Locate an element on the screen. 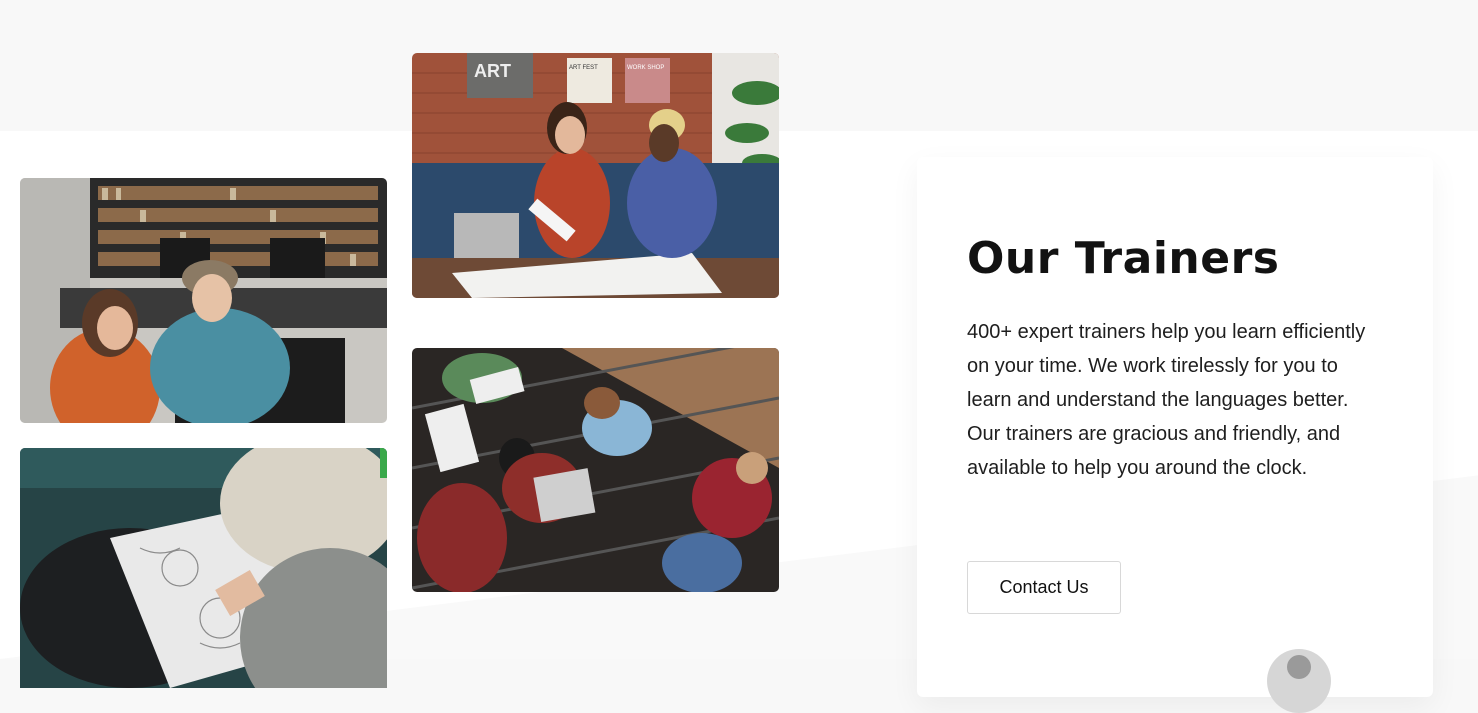 The height and width of the screenshot is (713, 1478). photo-students-meeting: ART ART FEST WORK SHOP is located at coordinates (595, 175).